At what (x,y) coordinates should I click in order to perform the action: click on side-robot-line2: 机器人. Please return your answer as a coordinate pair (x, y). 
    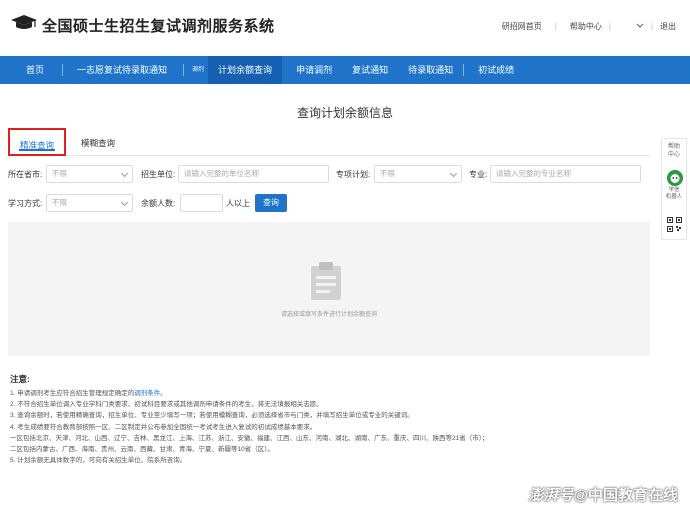
    Looking at the image, I should click on (674, 197).